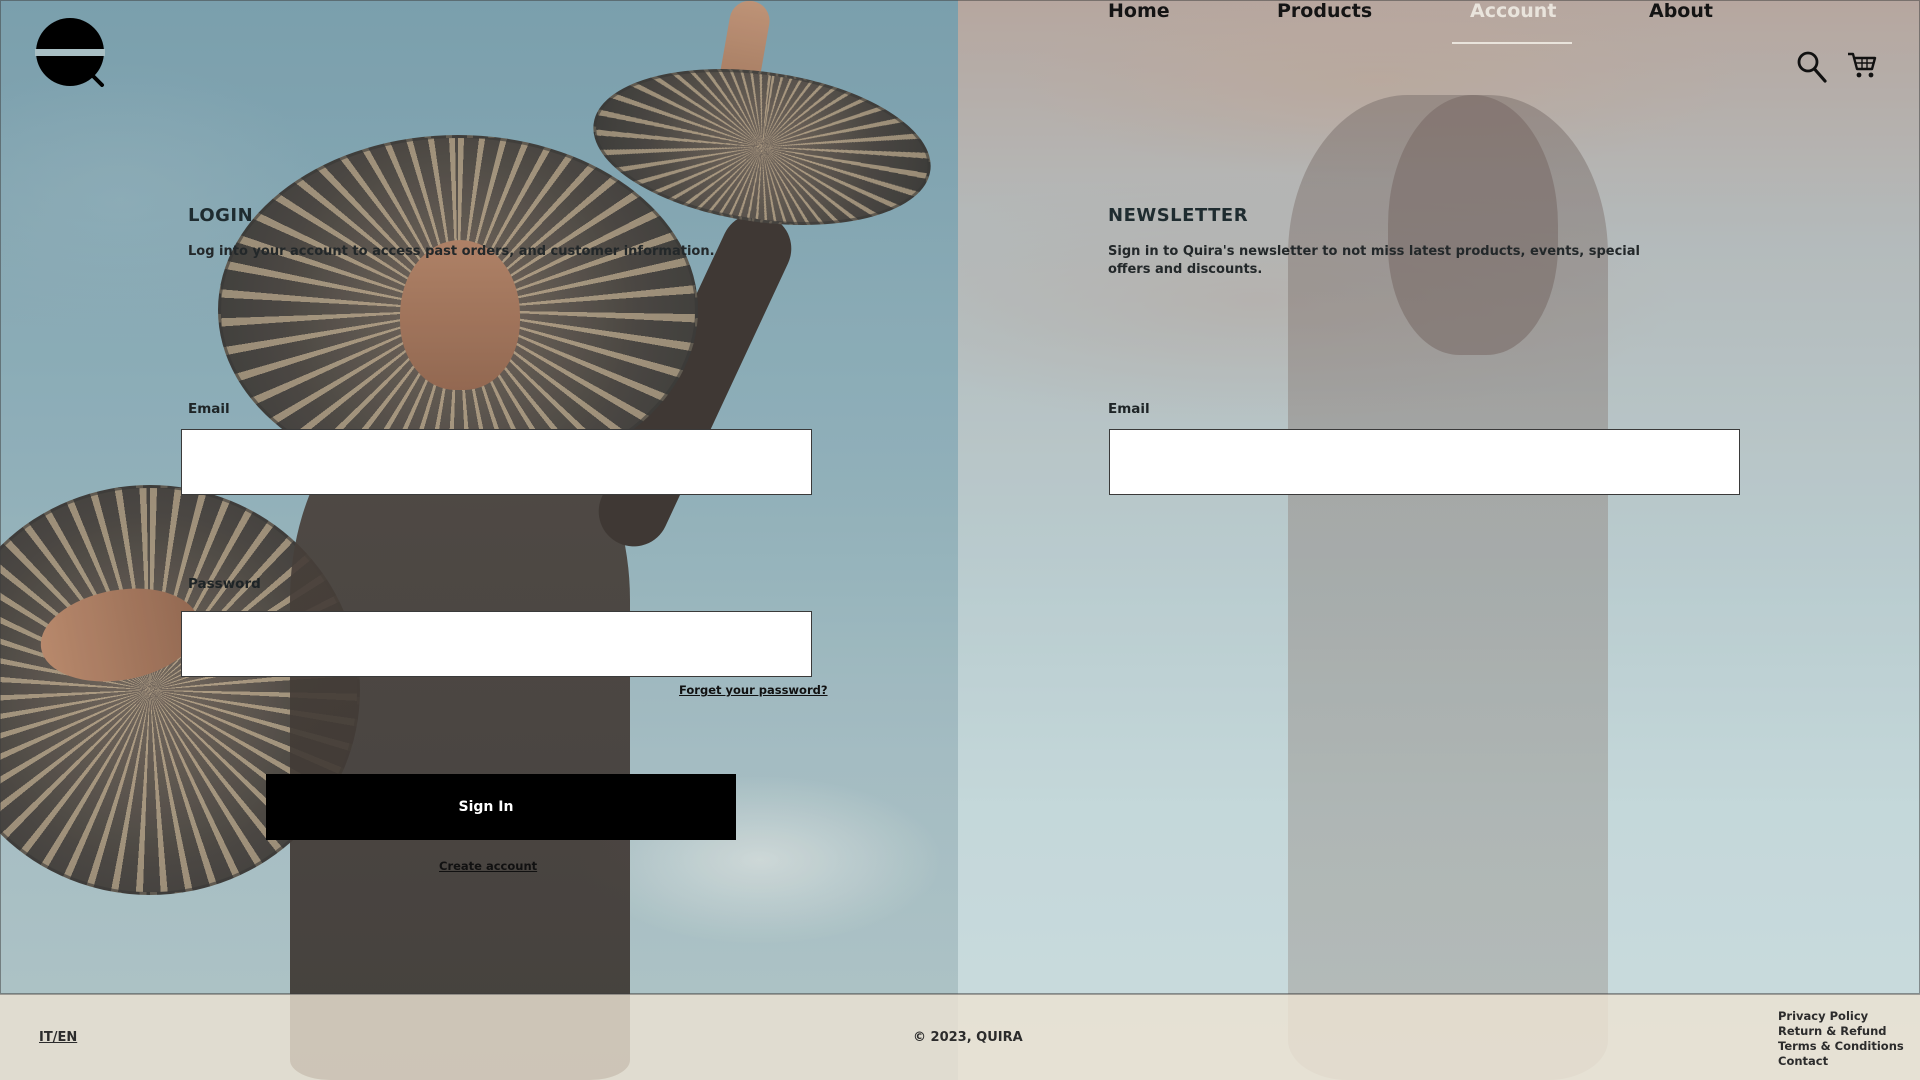 Image resolution: width=1920 pixels, height=1080 pixels. What do you see at coordinates (501, 807) in the screenshot?
I see `sign-in-button: Sign In` at bounding box center [501, 807].